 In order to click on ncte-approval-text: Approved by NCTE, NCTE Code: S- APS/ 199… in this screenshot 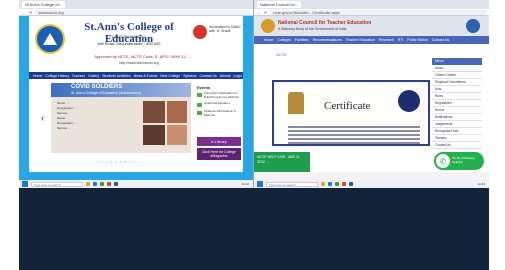, I will do `click(142, 56)`.